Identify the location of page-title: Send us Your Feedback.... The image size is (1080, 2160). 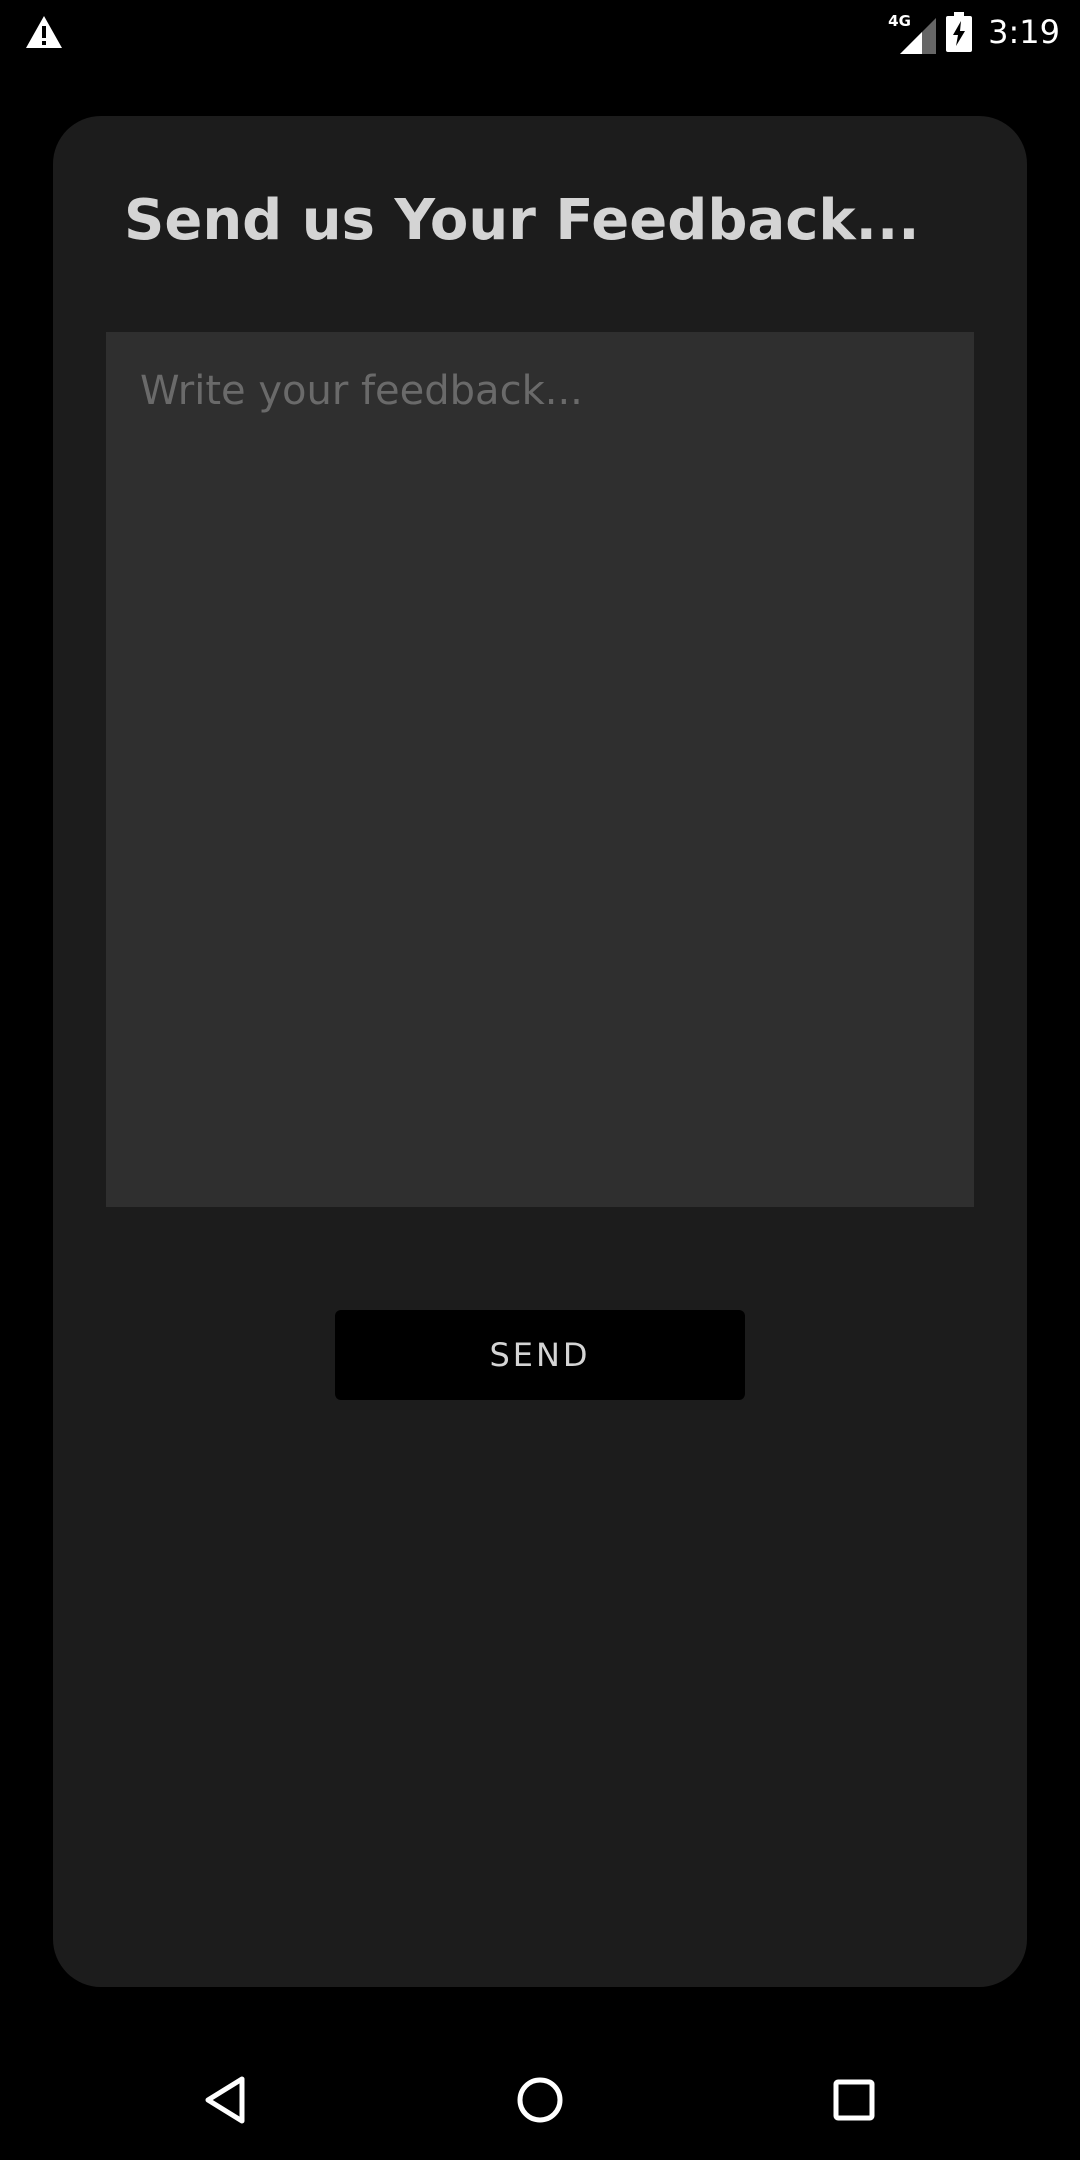
(522, 220).